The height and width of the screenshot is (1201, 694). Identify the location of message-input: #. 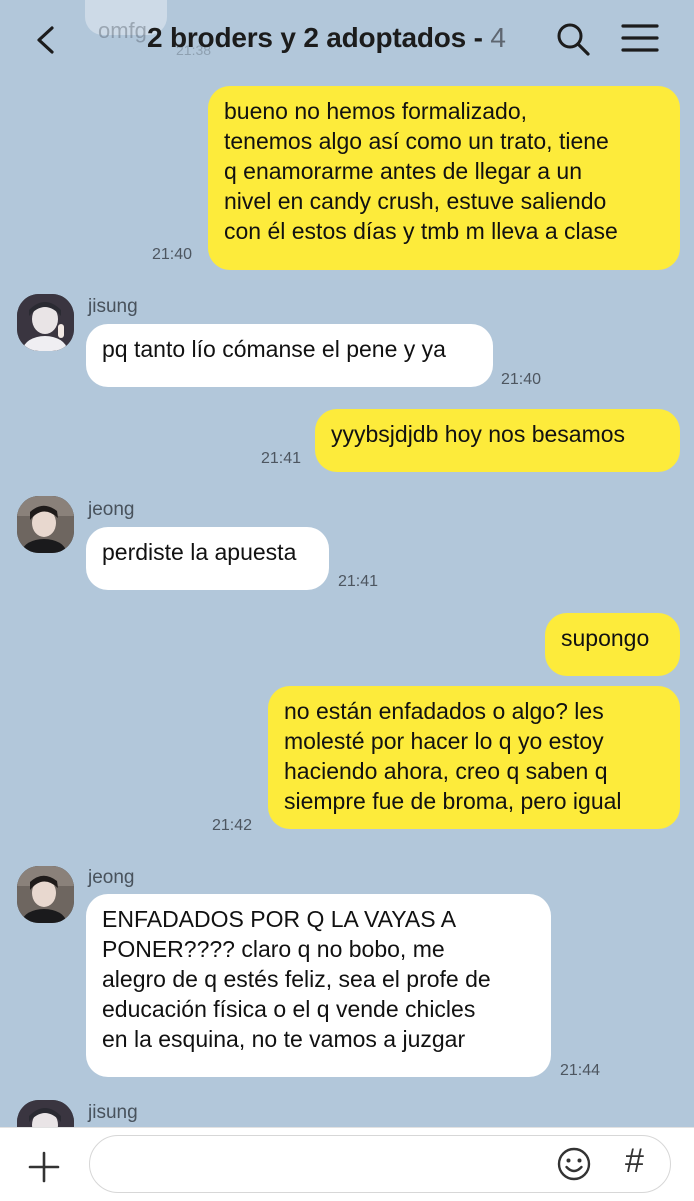
(380, 1164).